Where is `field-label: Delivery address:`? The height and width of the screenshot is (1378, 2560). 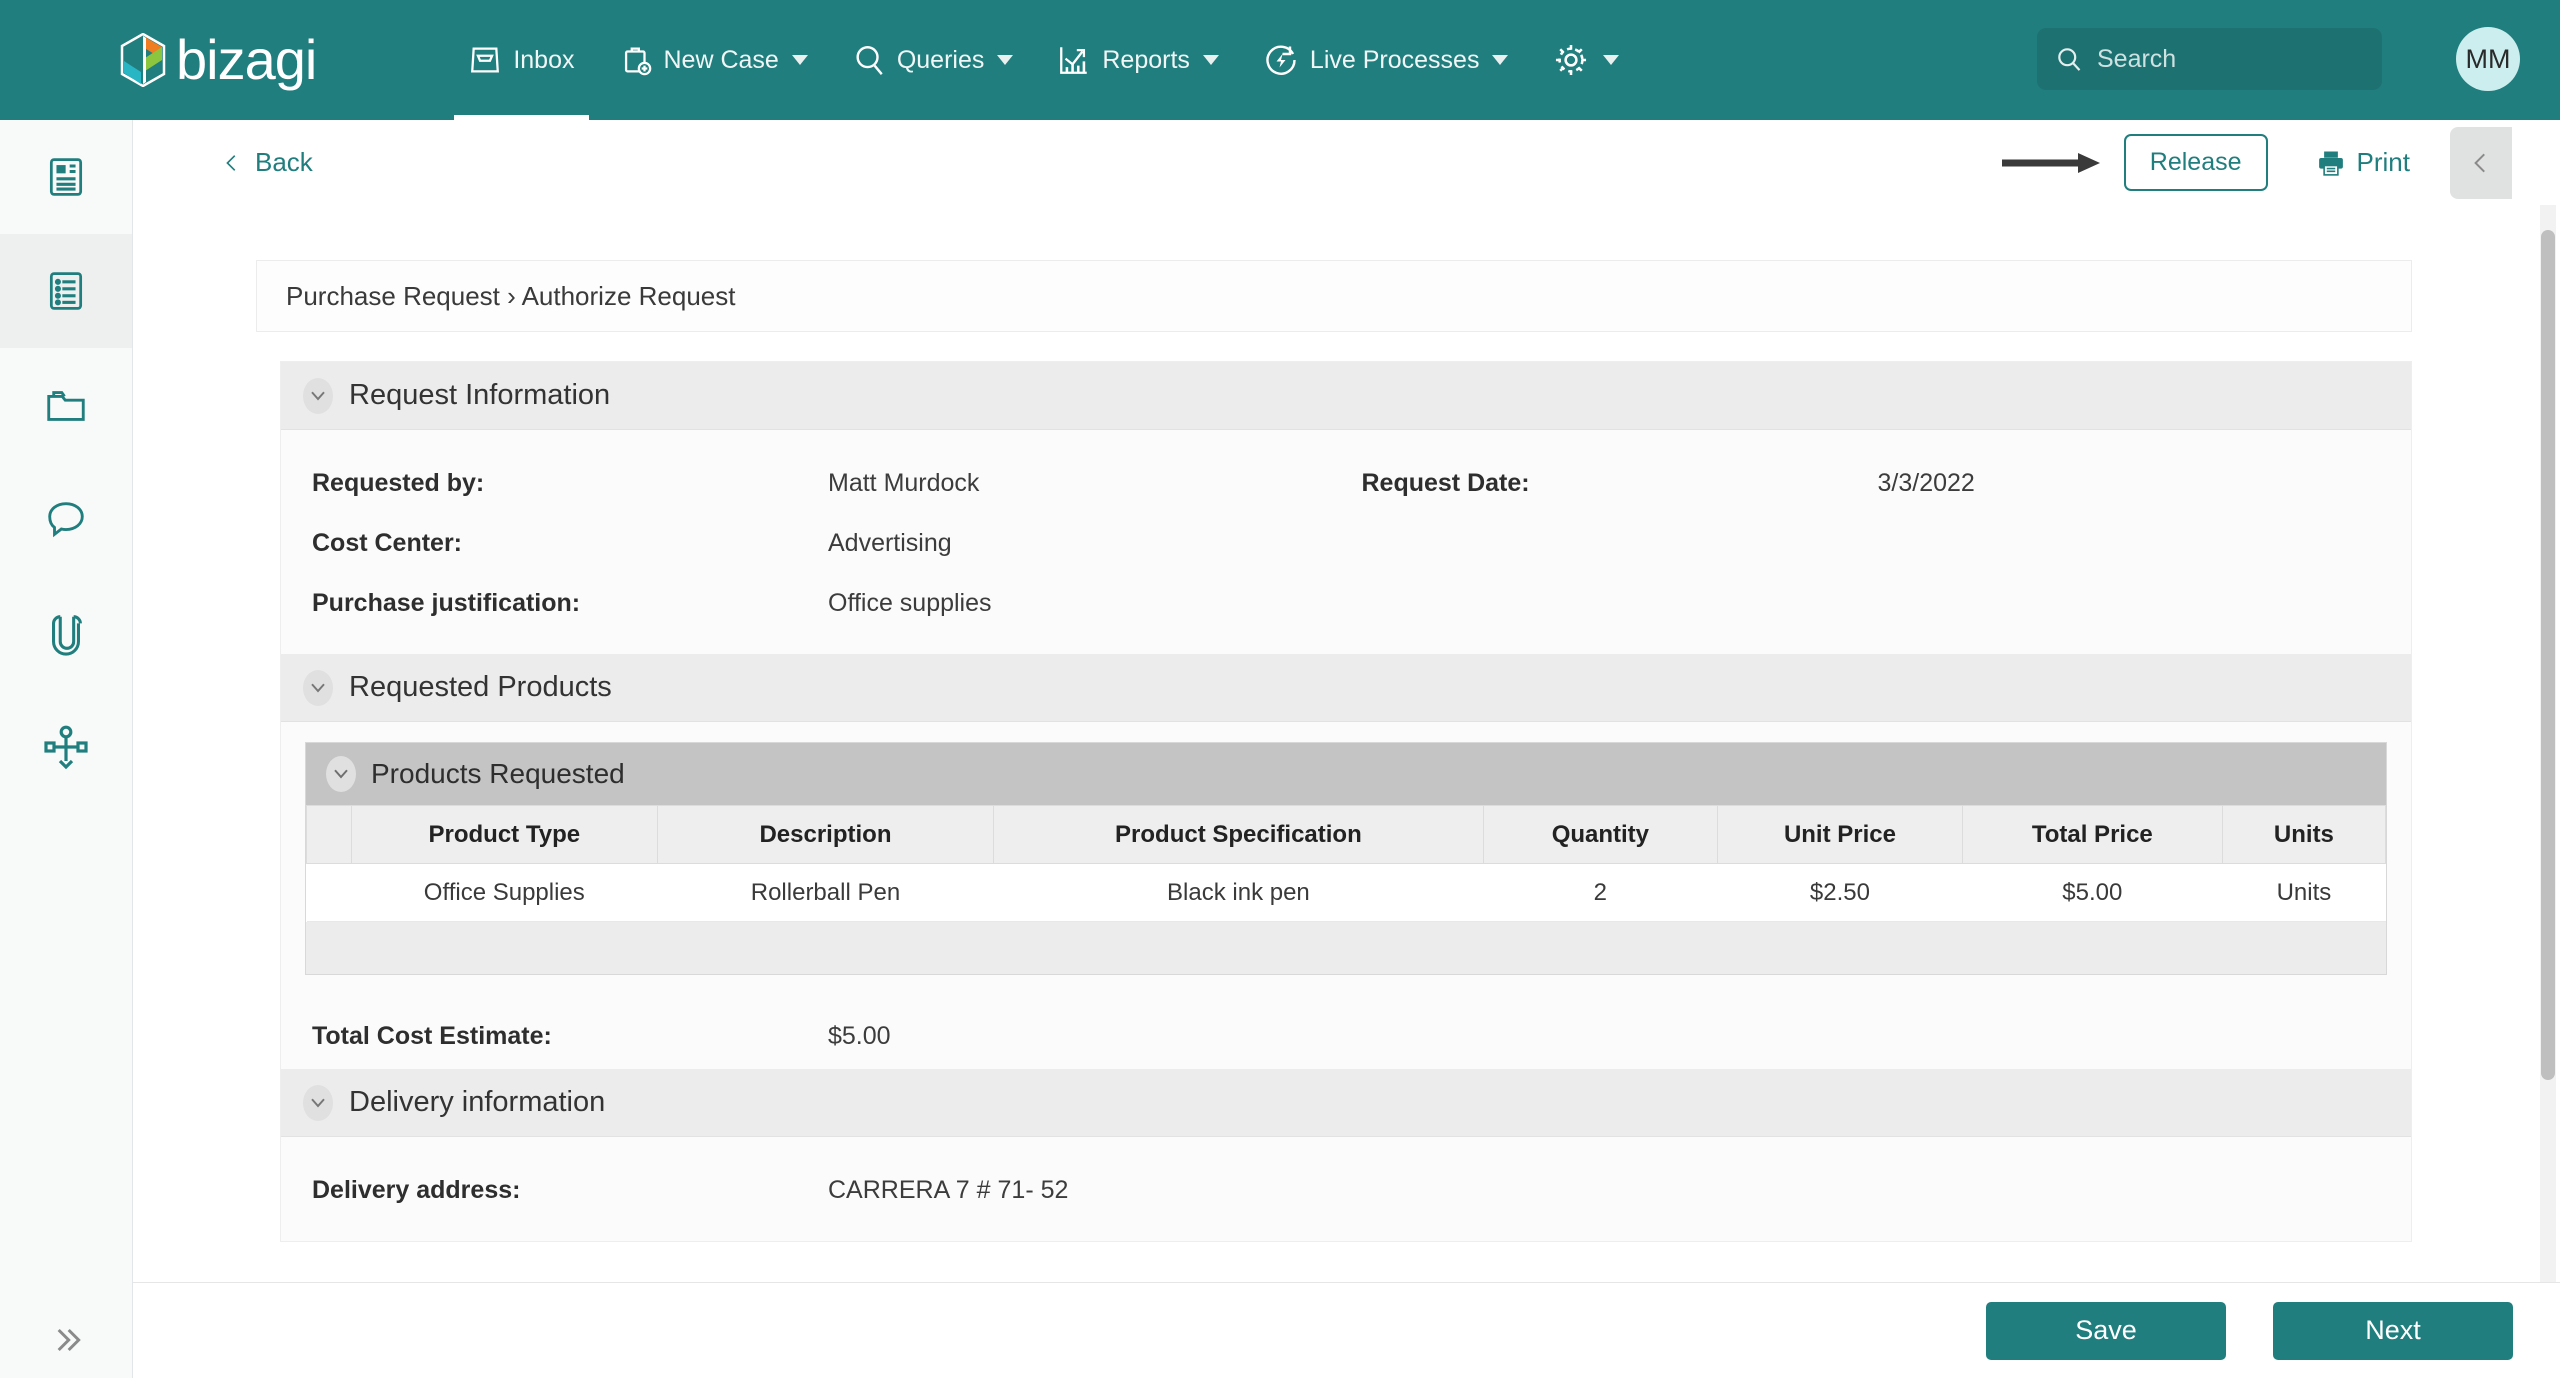
field-label: Delivery address: is located at coordinates (416, 1190).